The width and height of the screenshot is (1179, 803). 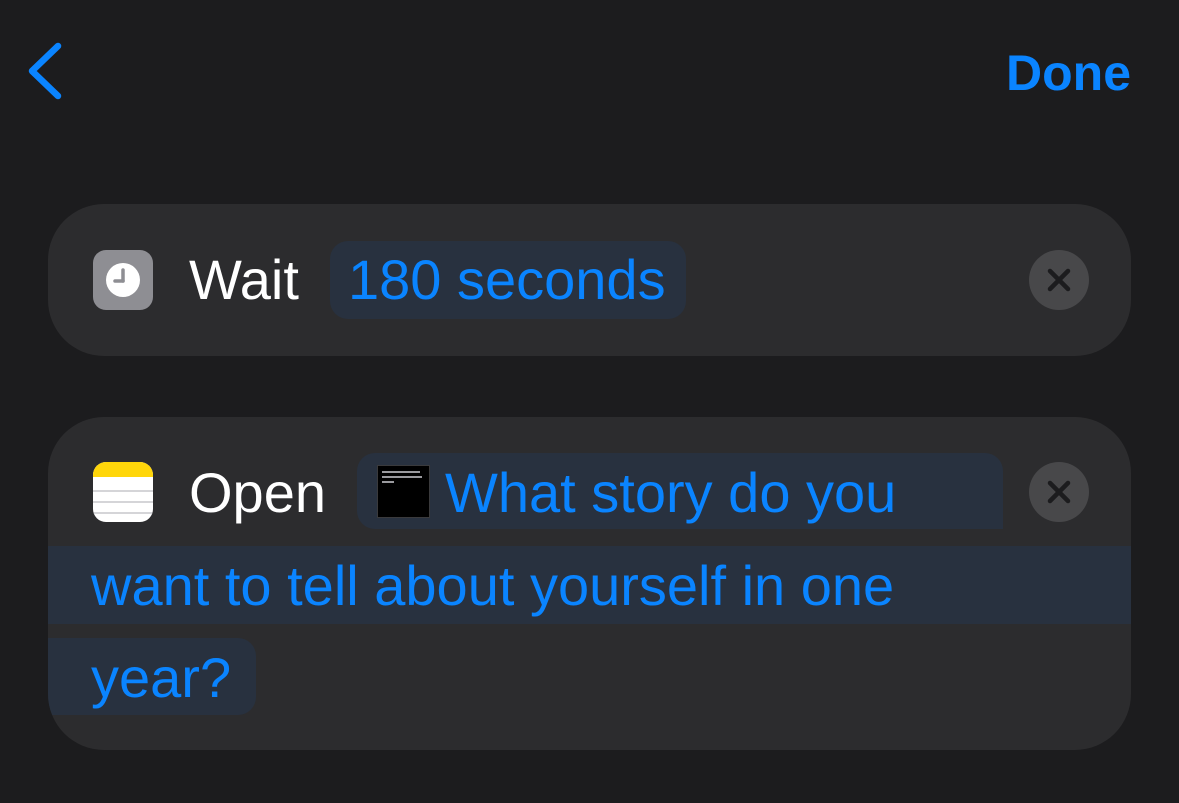 I want to click on back-button, so click(x=47, y=71).